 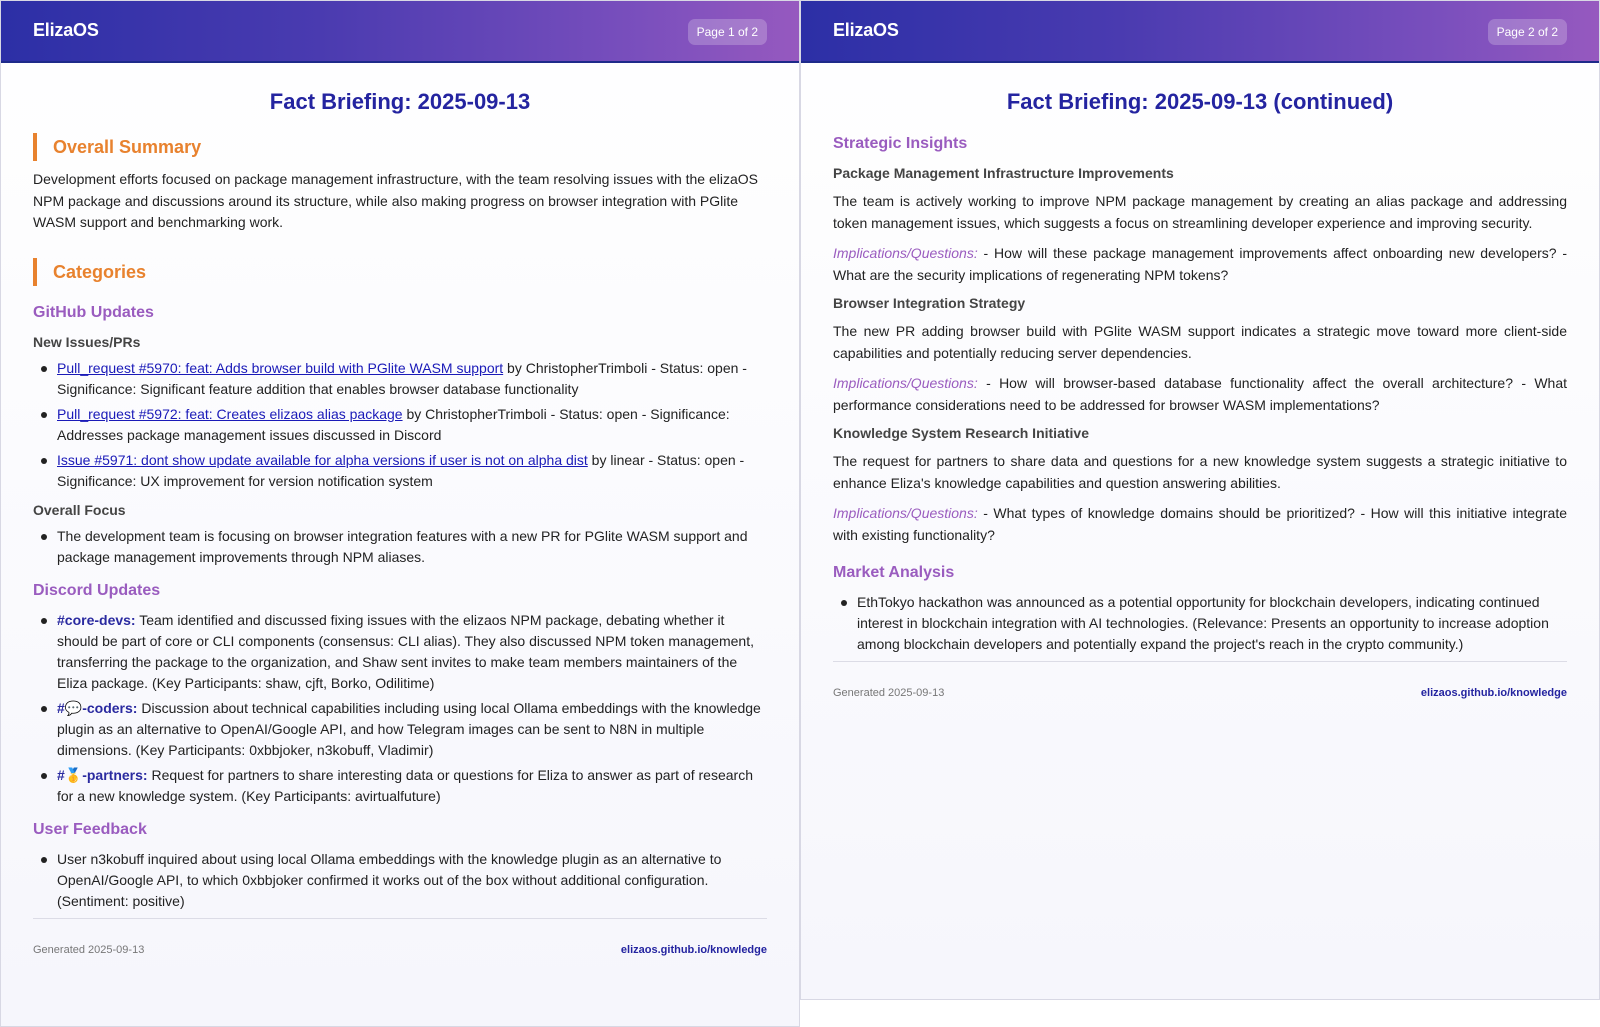 What do you see at coordinates (894, 572) in the screenshot?
I see `market-analysis-heading: Market Analysis` at bounding box center [894, 572].